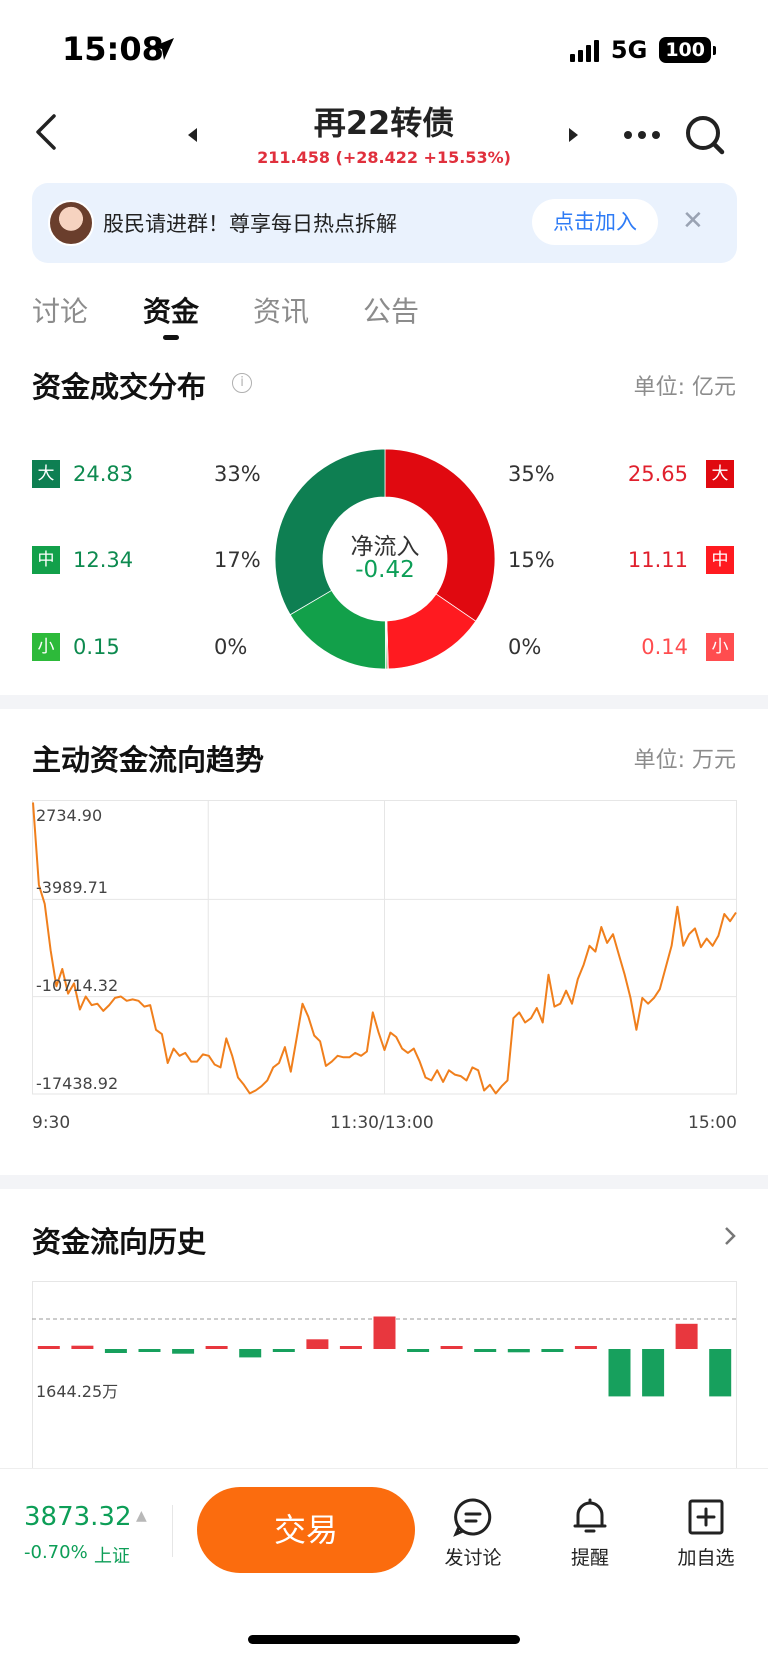 The height and width of the screenshot is (1663, 768). I want to click on more-icon, so click(642, 135).